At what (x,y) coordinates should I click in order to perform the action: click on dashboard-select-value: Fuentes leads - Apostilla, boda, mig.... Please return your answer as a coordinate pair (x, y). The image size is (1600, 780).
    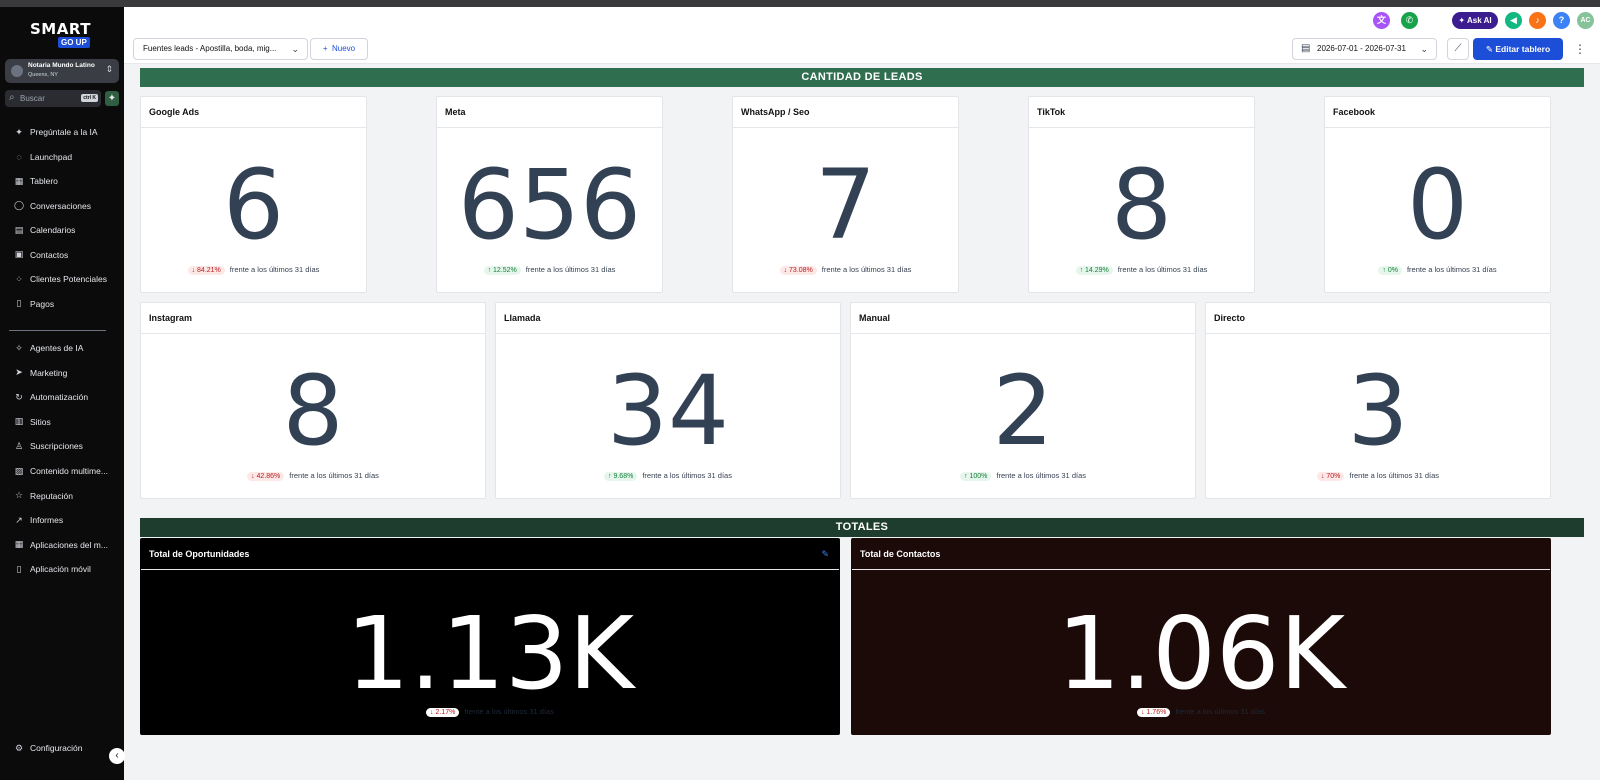
    Looking at the image, I should click on (210, 48).